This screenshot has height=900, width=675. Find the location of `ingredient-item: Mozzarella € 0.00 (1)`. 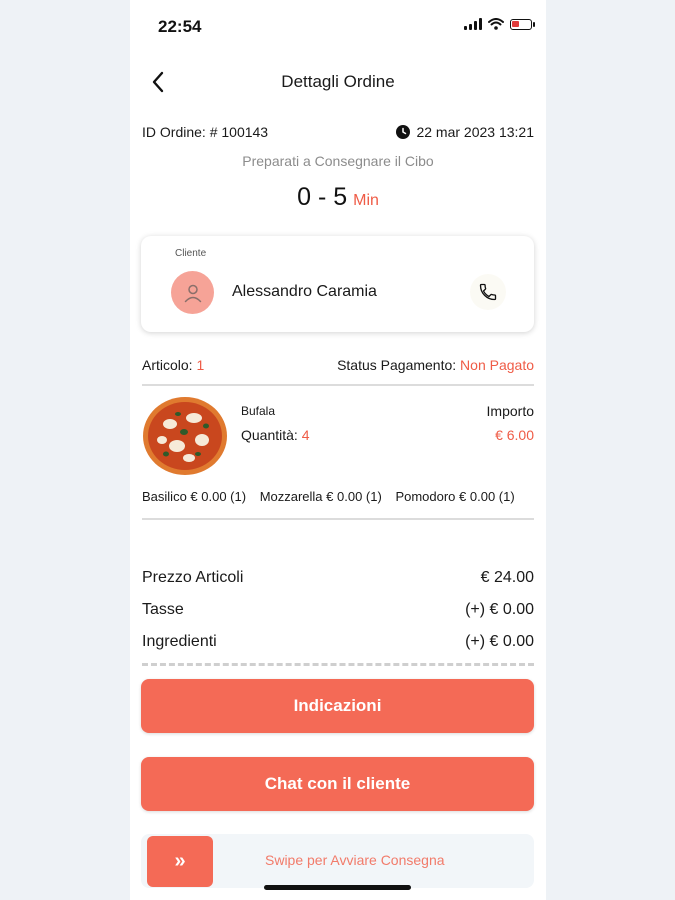

ingredient-item: Mozzarella € 0.00 (1) is located at coordinates (320, 496).